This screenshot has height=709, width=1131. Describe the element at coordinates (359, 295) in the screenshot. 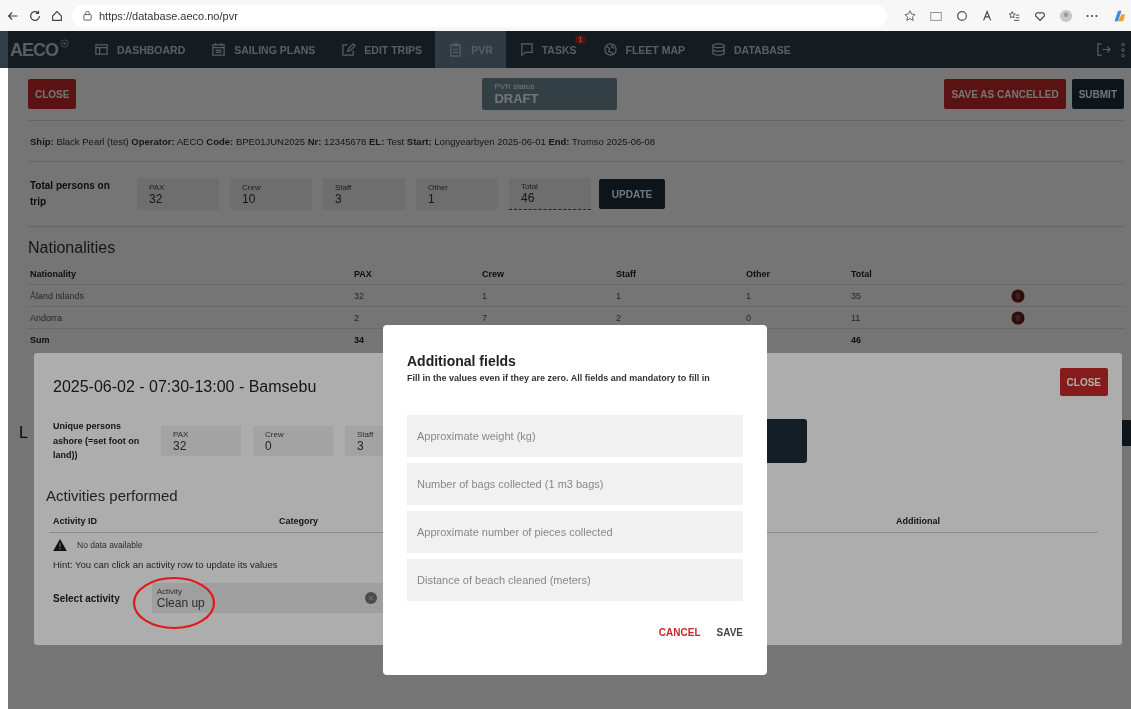

I see `table-cell-text: 32` at that location.